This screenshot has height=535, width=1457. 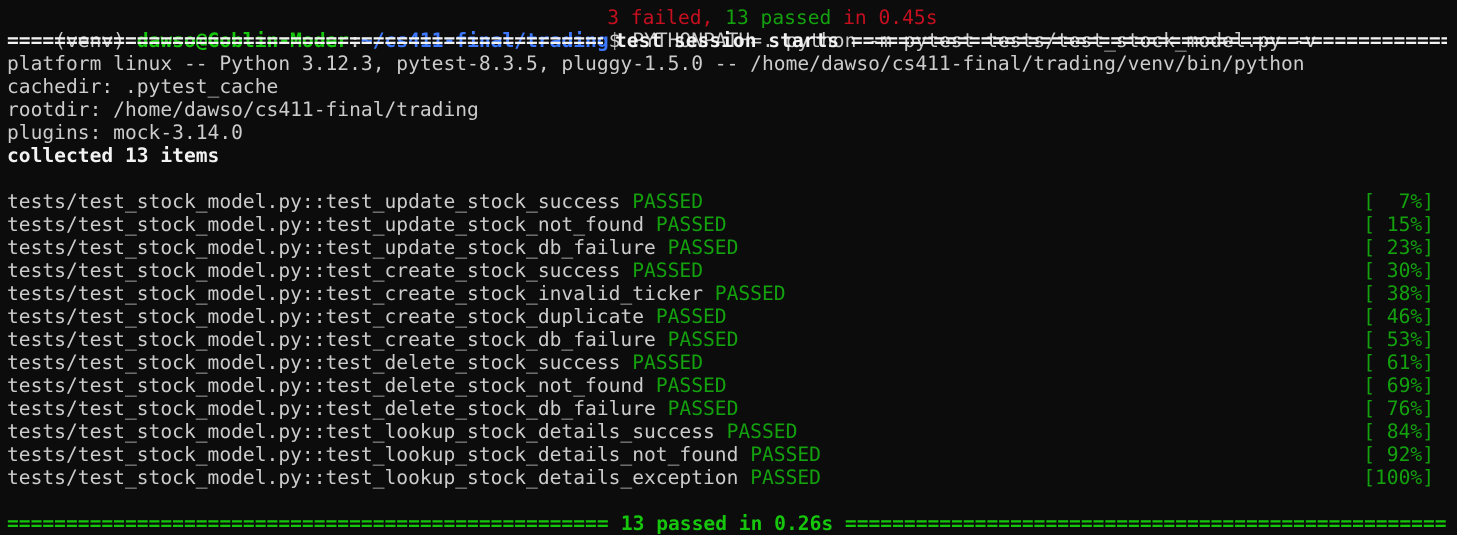 What do you see at coordinates (243, 109) in the screenshot?
I see `rootdir-line: rootdir: /home/dawso/cs411-final/trading` at bounding box center [243, 109].